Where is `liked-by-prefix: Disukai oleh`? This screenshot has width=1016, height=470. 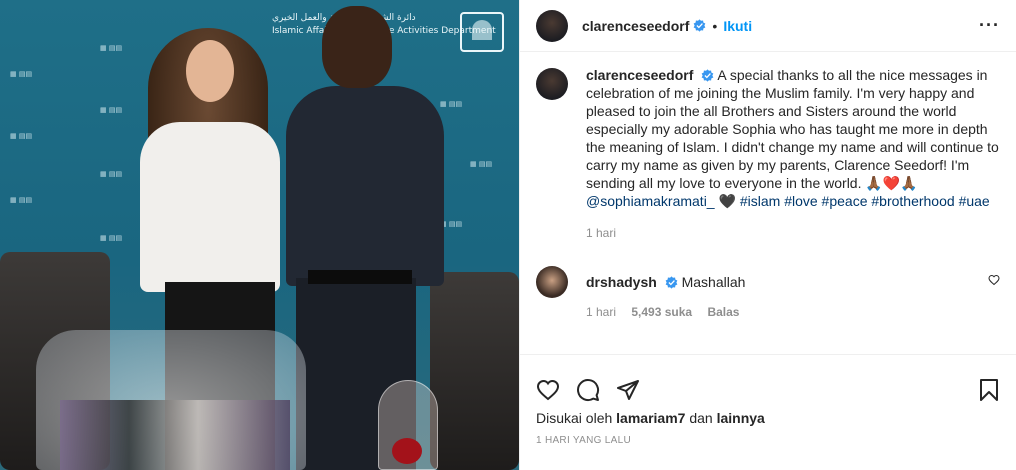 liked-by-prefix: Disukai oleh is located at coordinates (574, 418).